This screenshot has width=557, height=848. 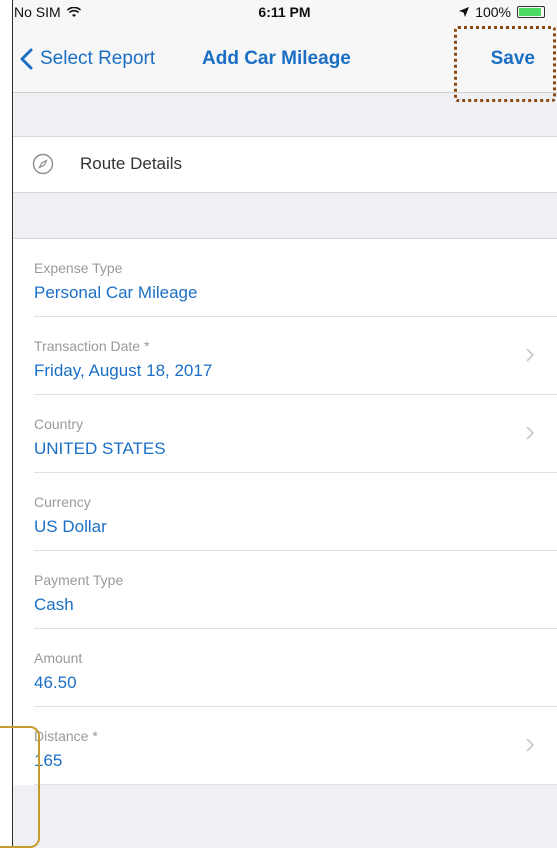 I want to click on field-row-currency: Currency US Dollar, so click(x=284, y=512).